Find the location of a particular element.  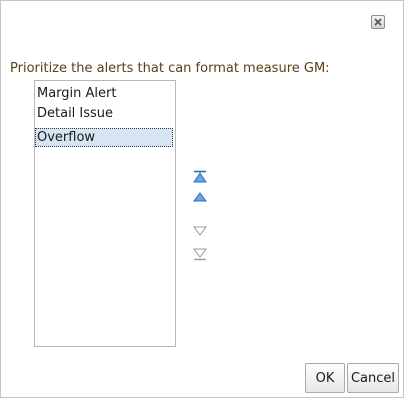

move-down-icon is located at coordinates (200, 231).